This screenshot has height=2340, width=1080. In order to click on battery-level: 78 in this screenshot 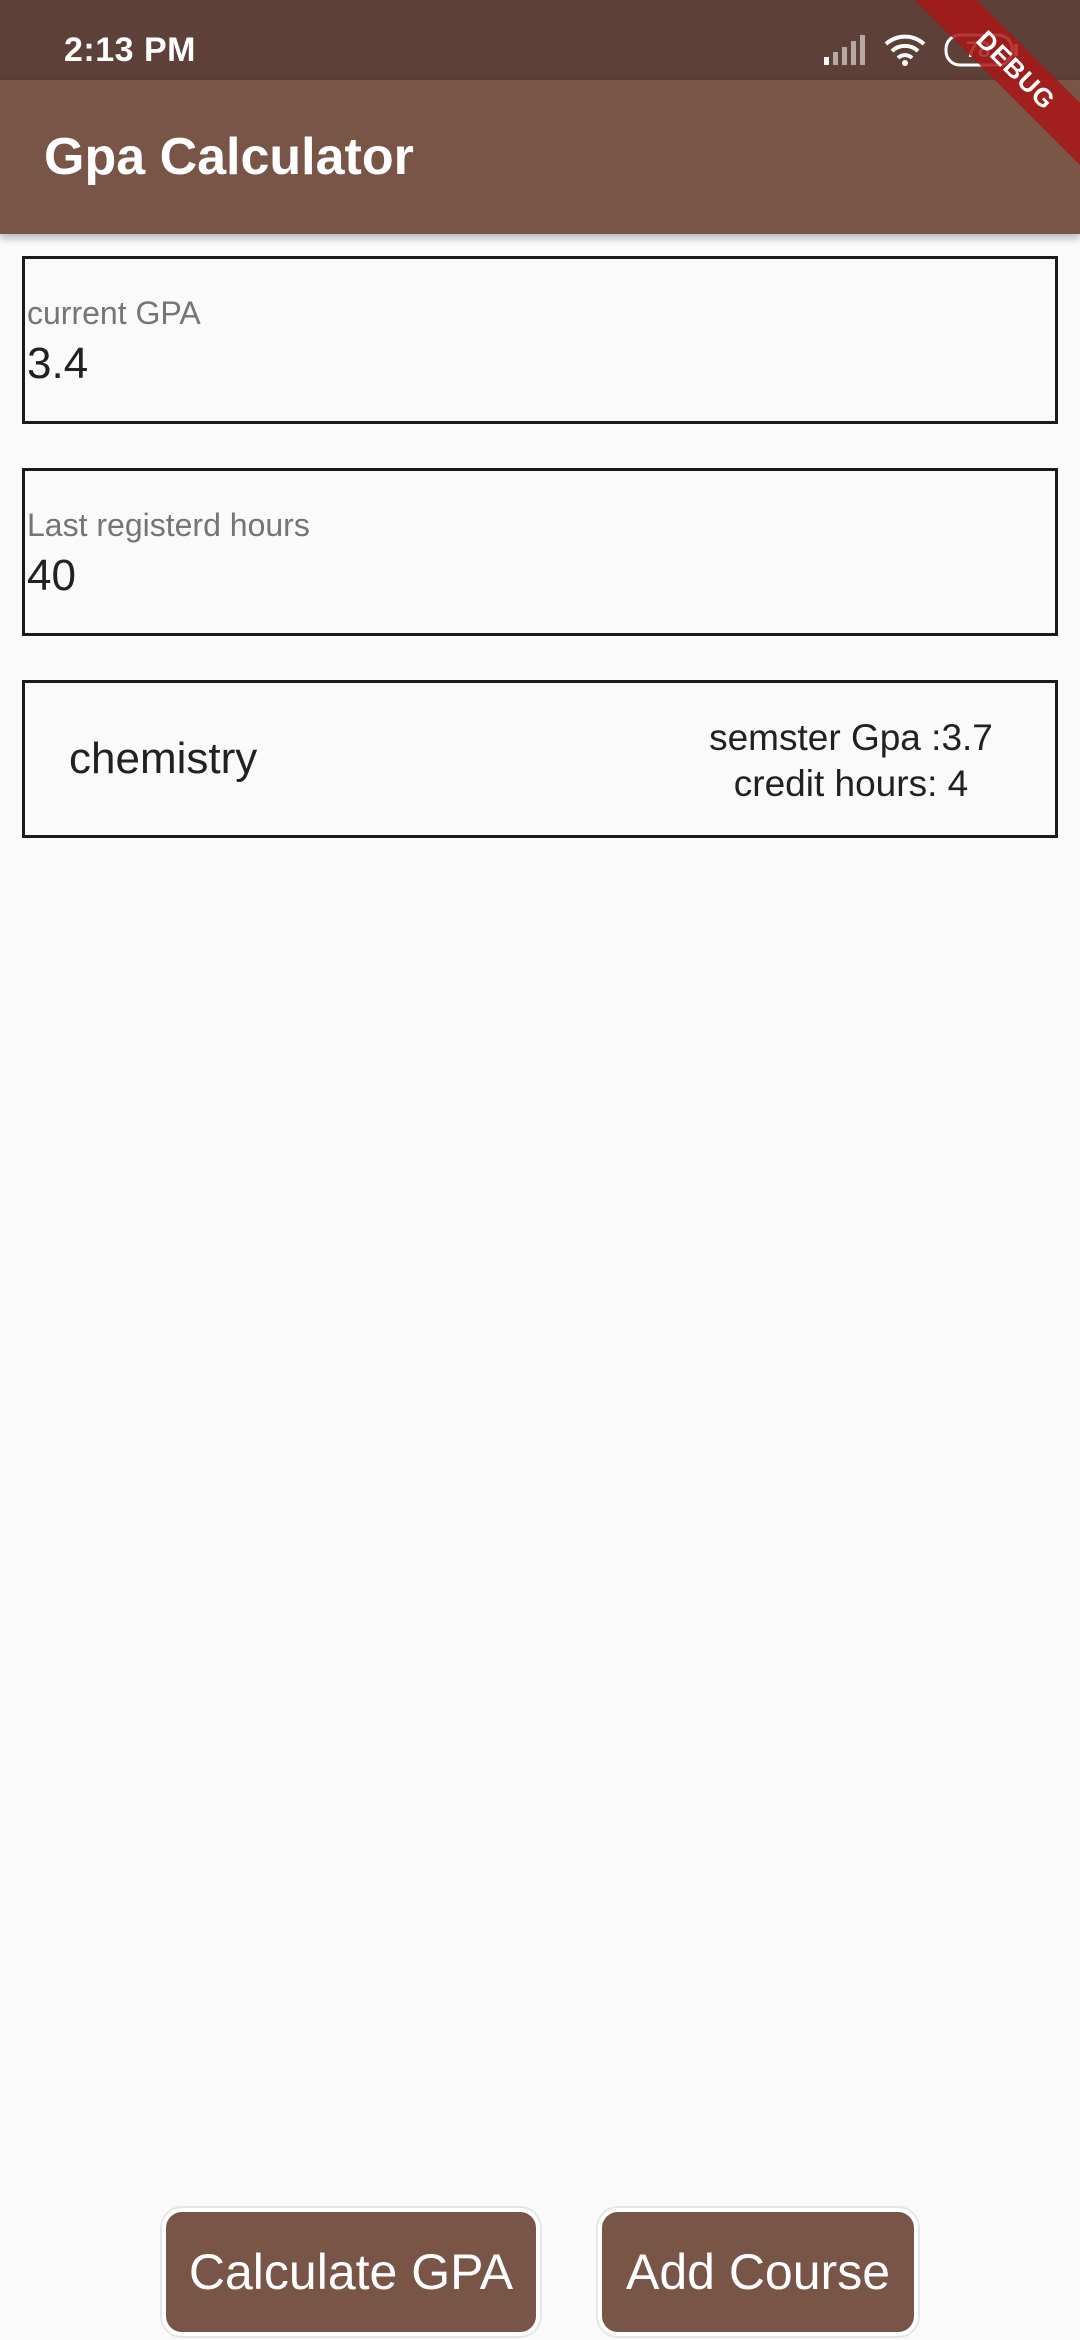, I will do `click(978, 49)`.